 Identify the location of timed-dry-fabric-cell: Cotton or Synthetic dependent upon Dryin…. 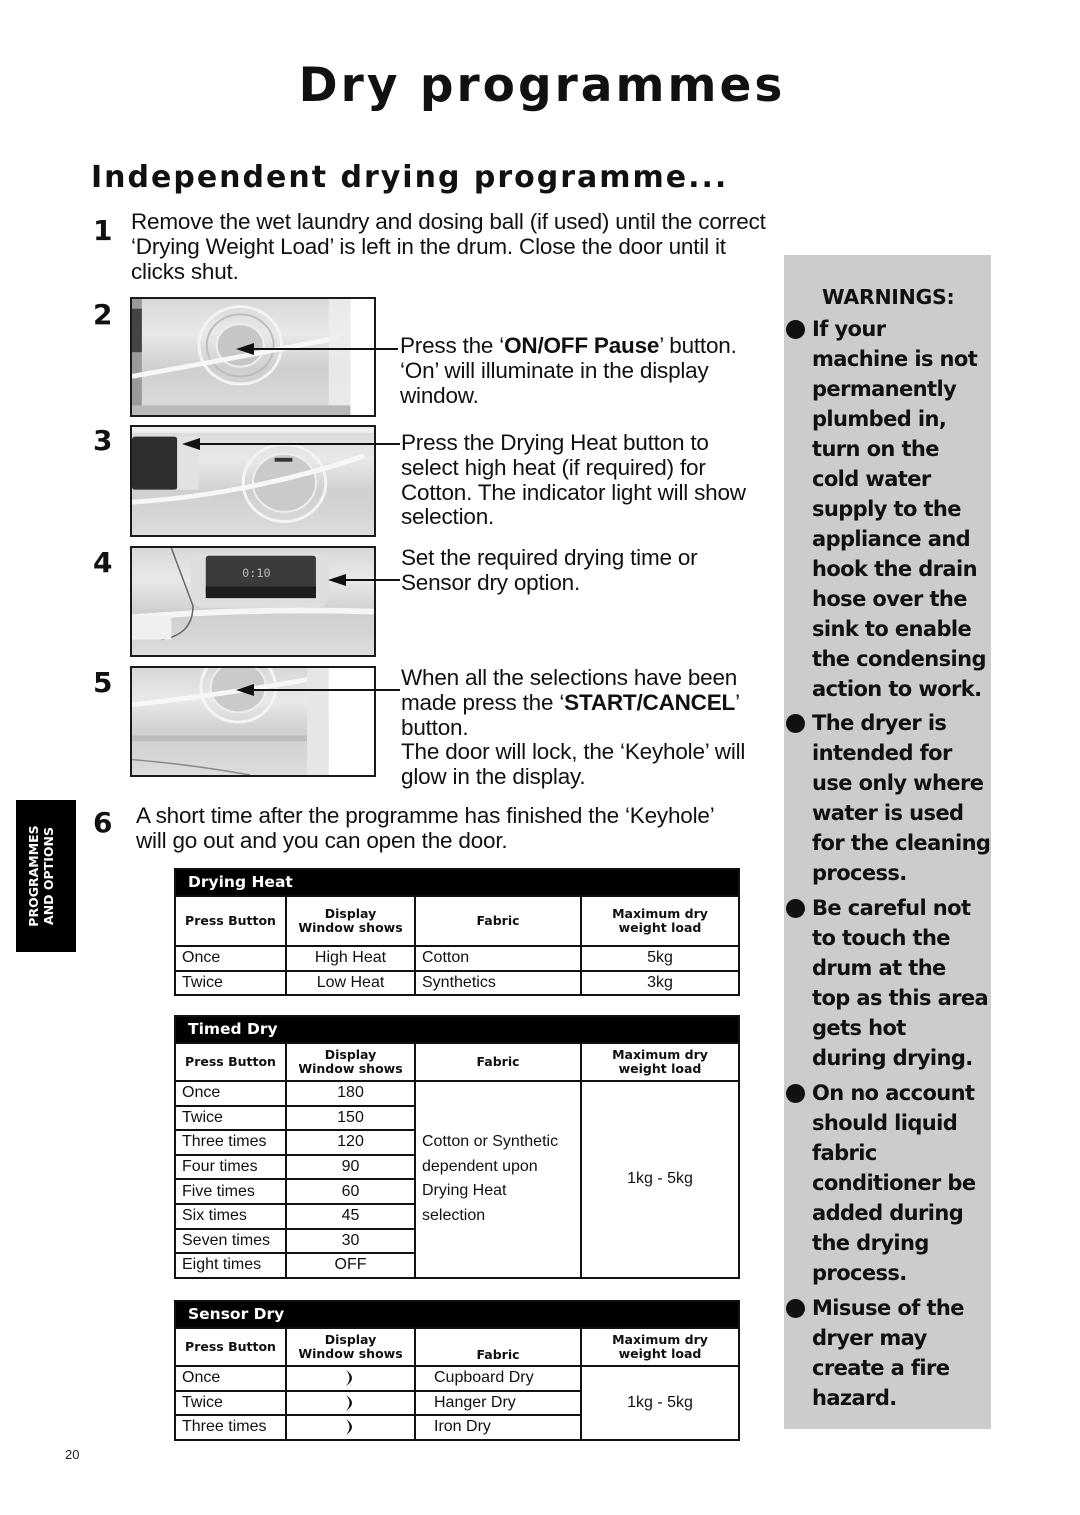
(499, 1178).